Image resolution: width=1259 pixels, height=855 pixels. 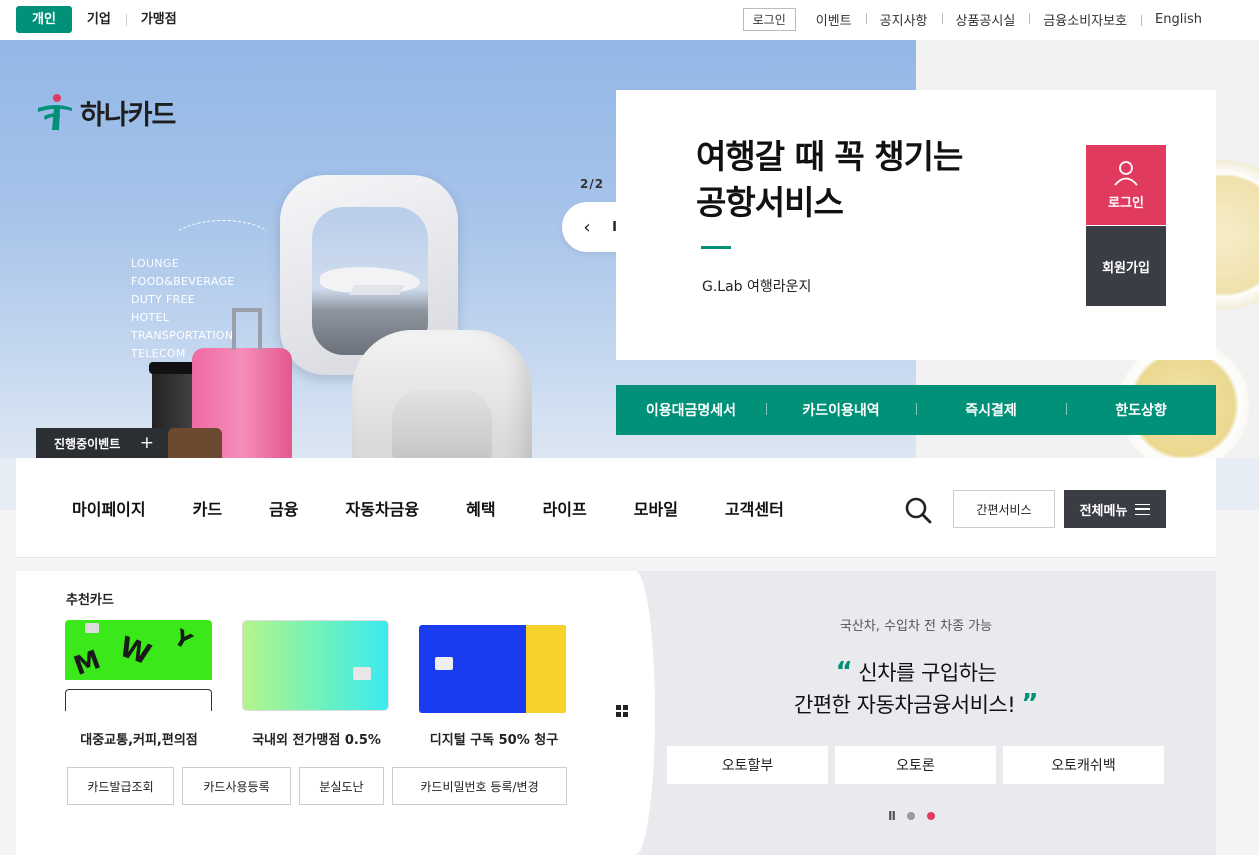 I want to click on search-icon, so click(x=918, y=510).